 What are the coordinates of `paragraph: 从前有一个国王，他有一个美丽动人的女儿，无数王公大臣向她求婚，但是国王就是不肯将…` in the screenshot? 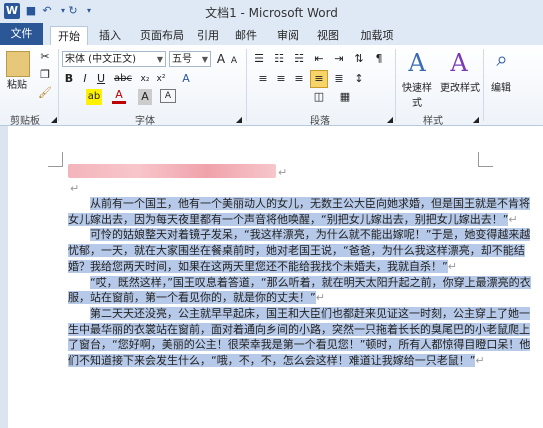 It's located at (299, 211).